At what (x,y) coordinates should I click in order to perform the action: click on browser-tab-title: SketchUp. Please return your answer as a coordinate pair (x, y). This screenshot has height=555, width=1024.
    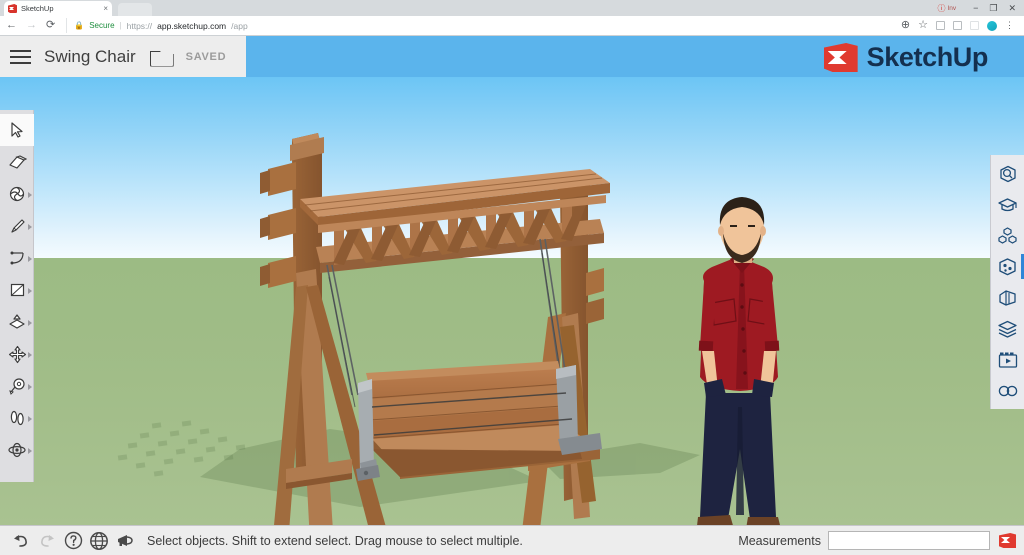
    Looking at the image, I should click on (37, 8).